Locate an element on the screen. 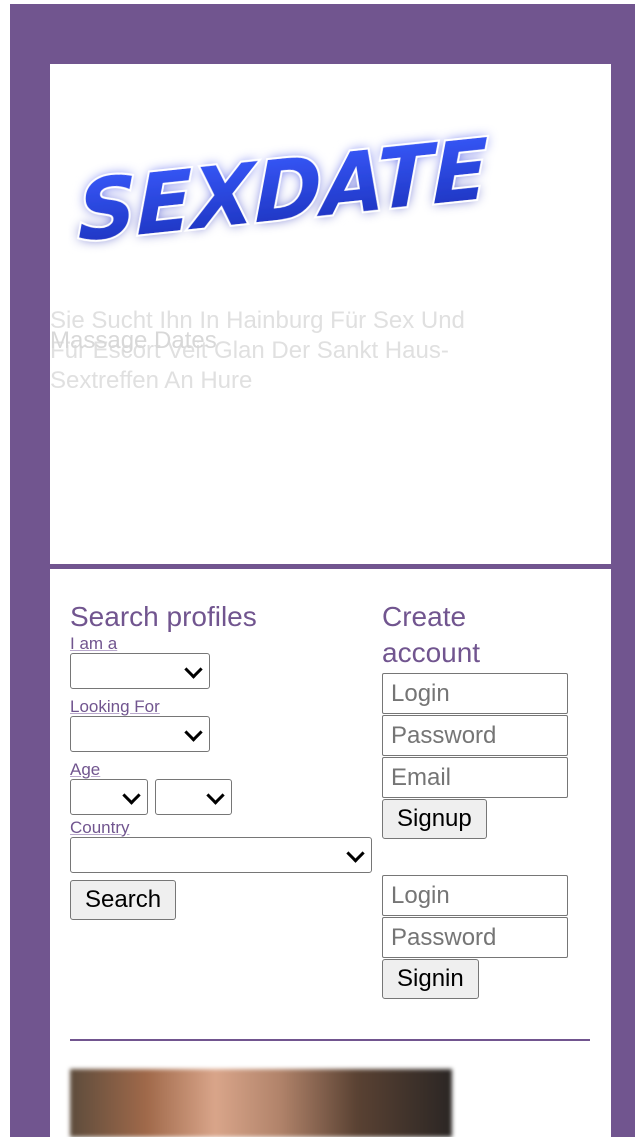 The height and width of the screenshot is (1137, 639). looking-for-label: Looking For is located at coordinates (115, 706).